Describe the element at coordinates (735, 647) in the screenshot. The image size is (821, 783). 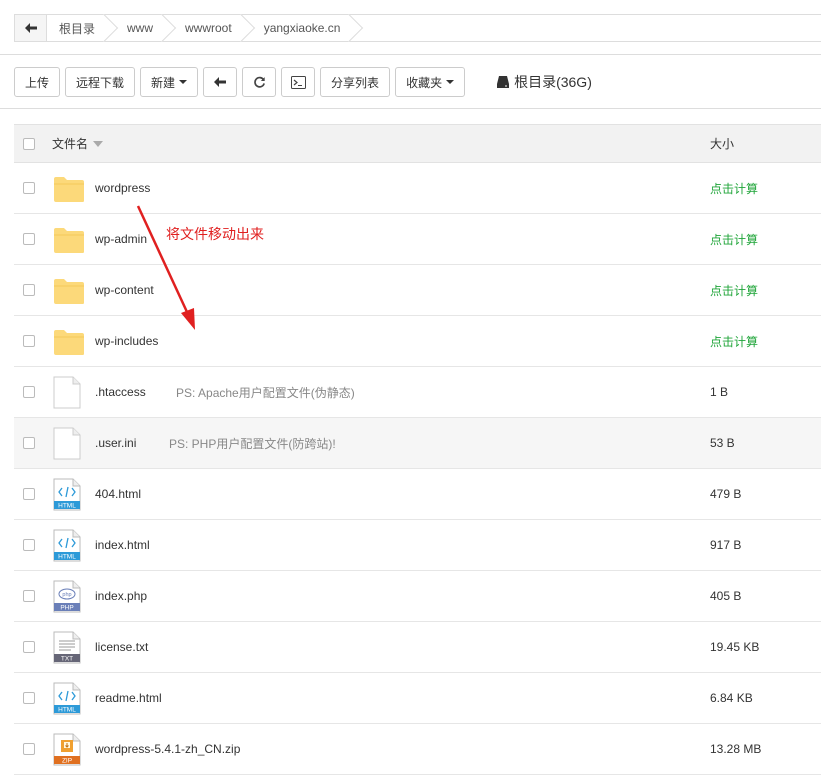
I see `file-size: 19.45 KB` at that location.